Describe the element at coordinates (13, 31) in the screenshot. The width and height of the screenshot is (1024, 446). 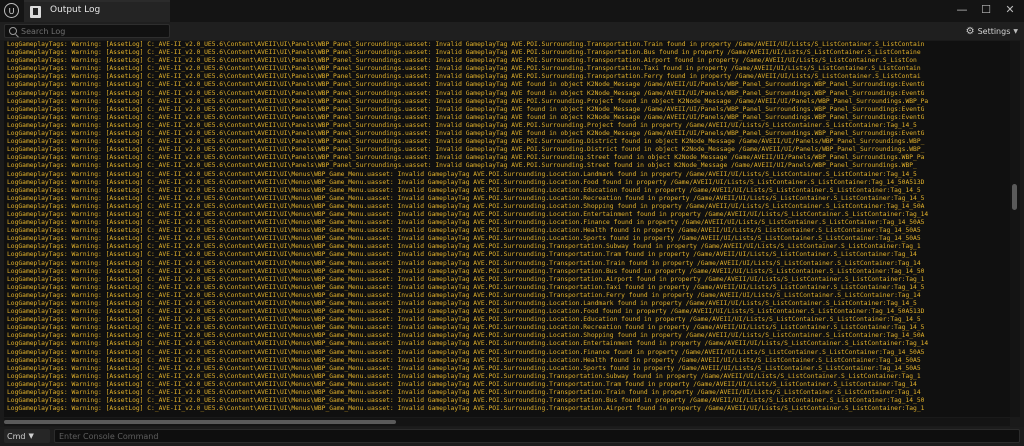
I see `search-icon` at that location.